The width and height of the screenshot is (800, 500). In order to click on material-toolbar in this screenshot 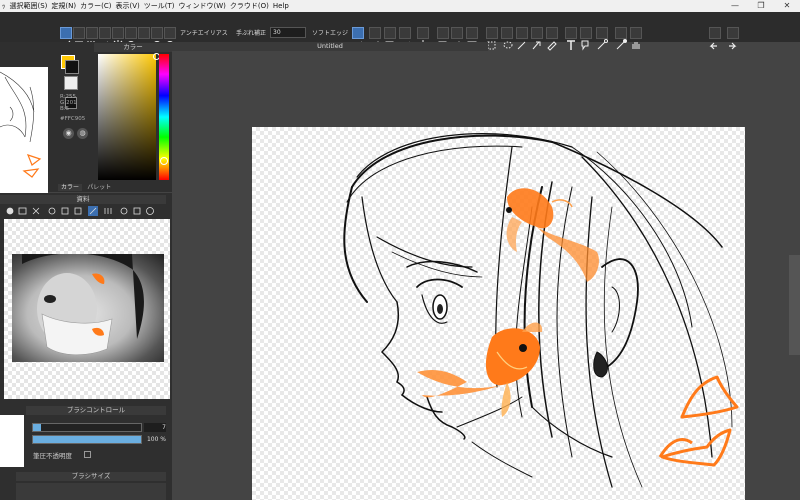, I will do `click(85, 211)`.